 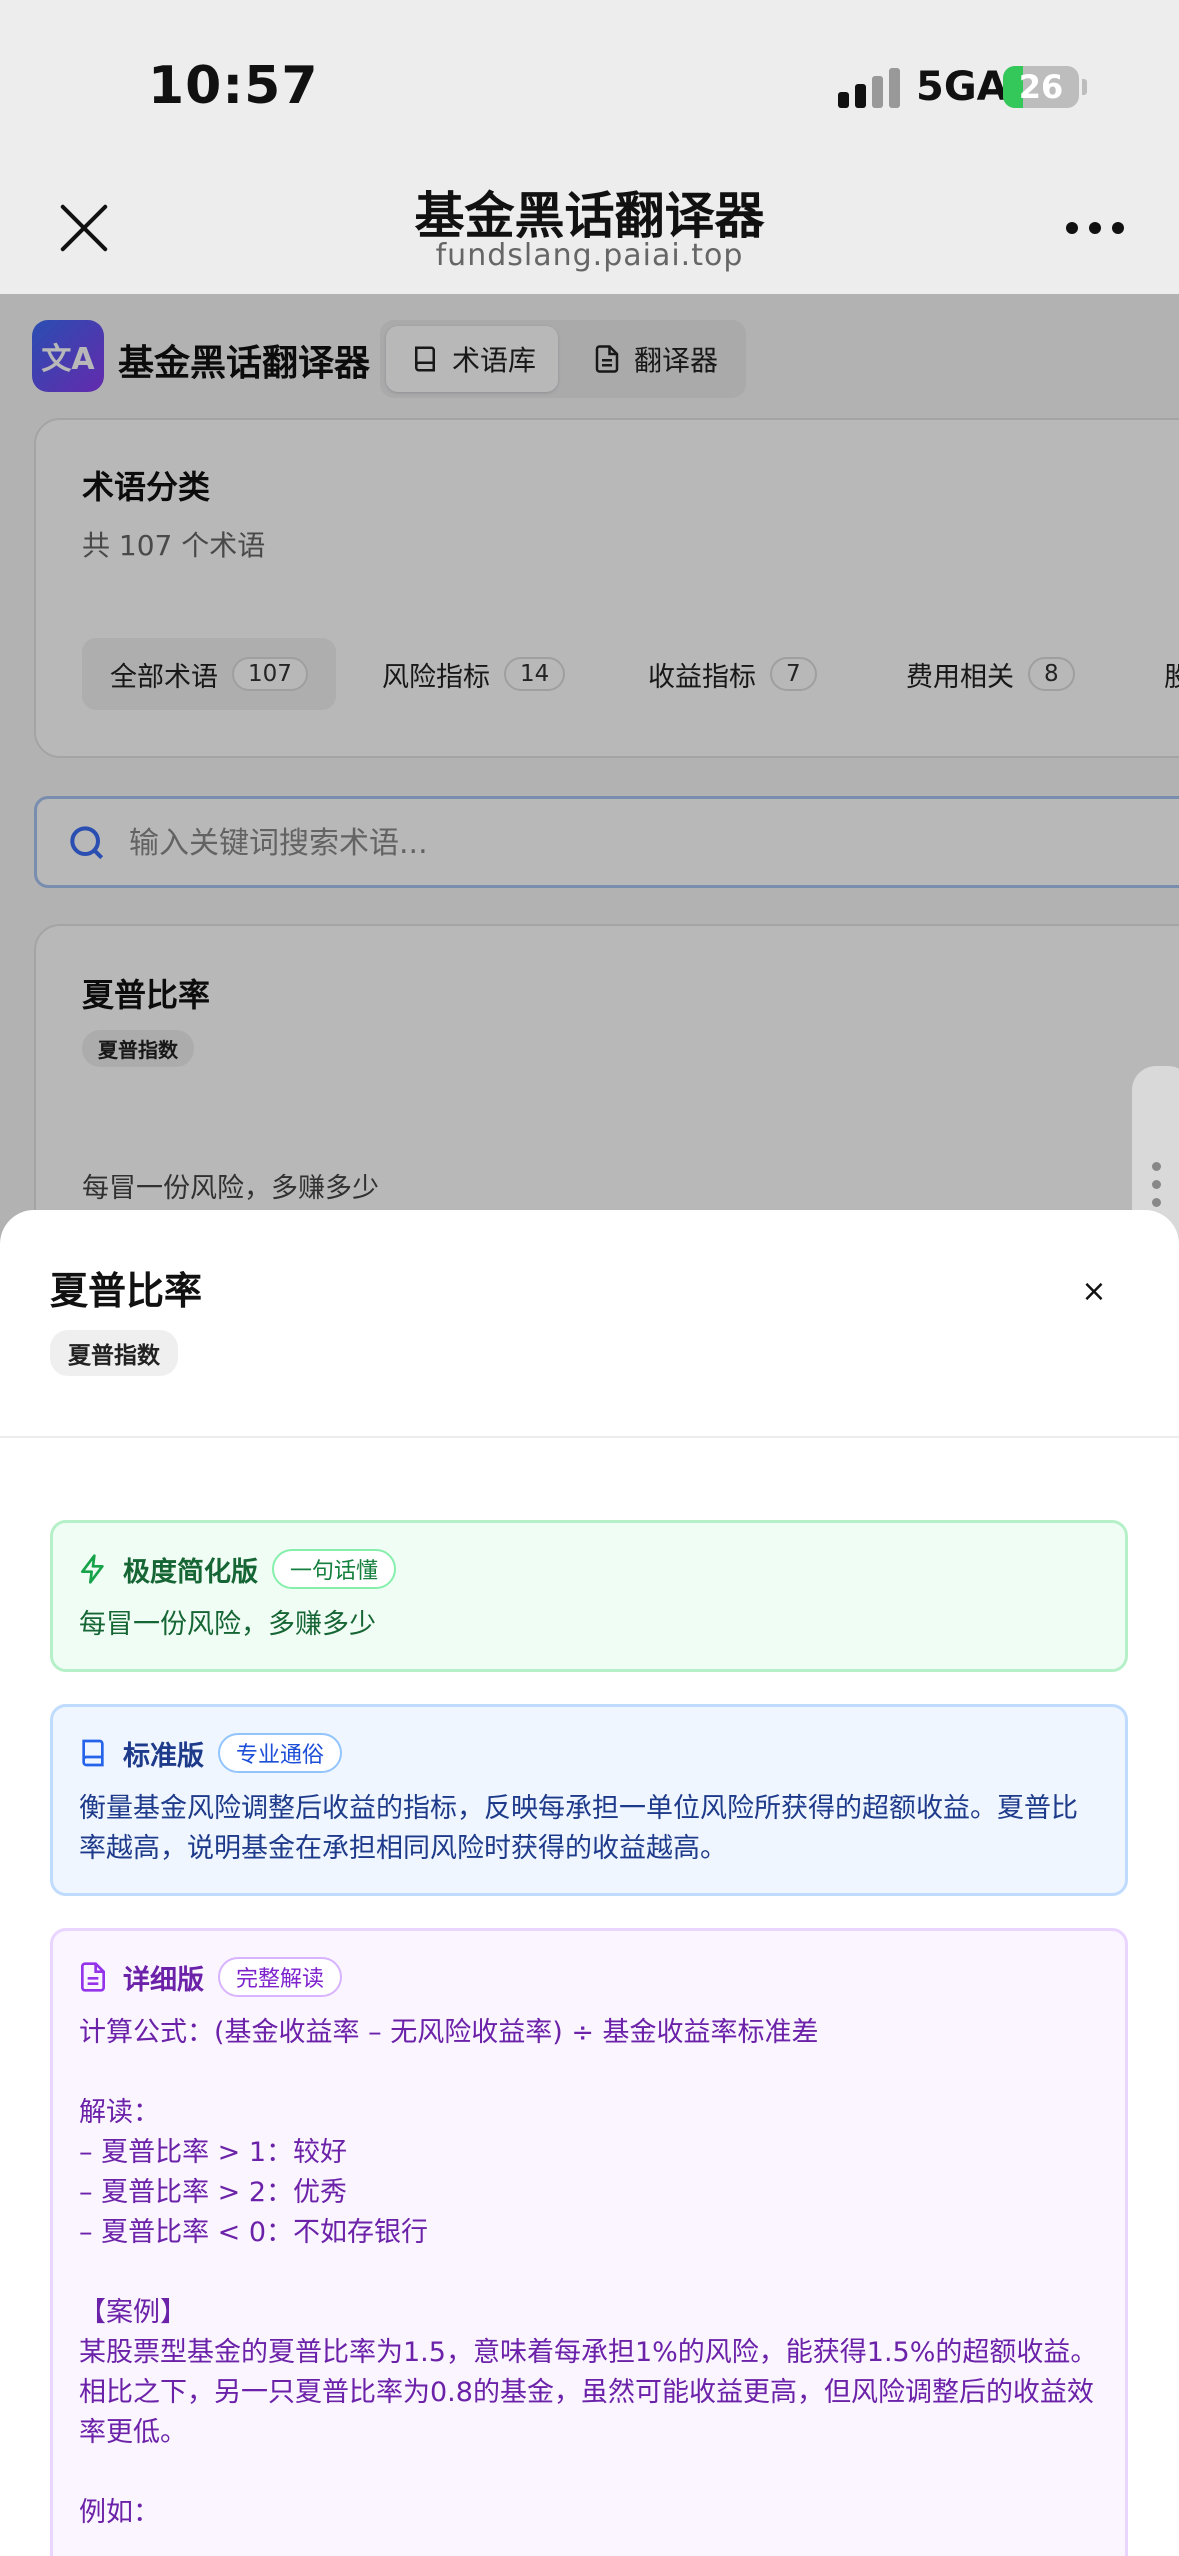 I want to click on sheet-divider, so click(x=589, y=1437).